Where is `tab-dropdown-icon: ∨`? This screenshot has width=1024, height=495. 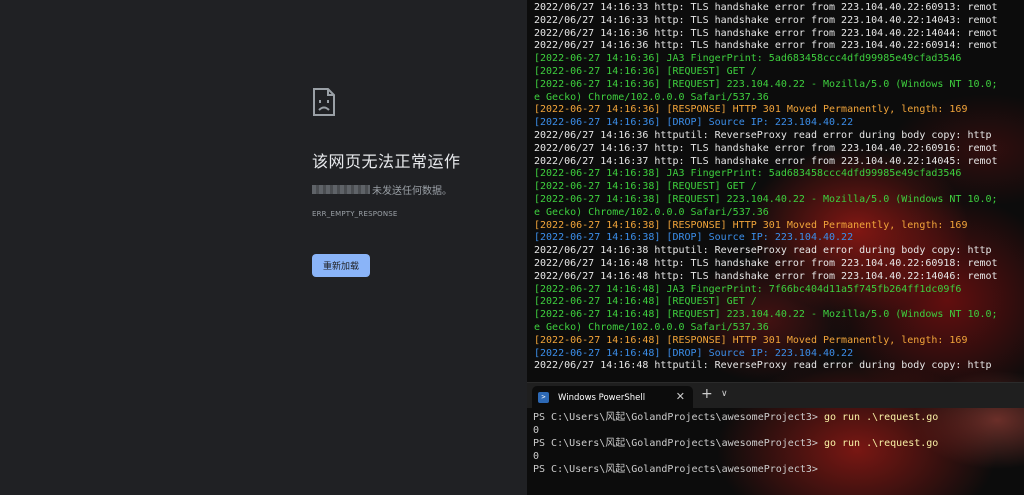
tab-dropdown-icon: ∨ is located at coordinates (724, 394).